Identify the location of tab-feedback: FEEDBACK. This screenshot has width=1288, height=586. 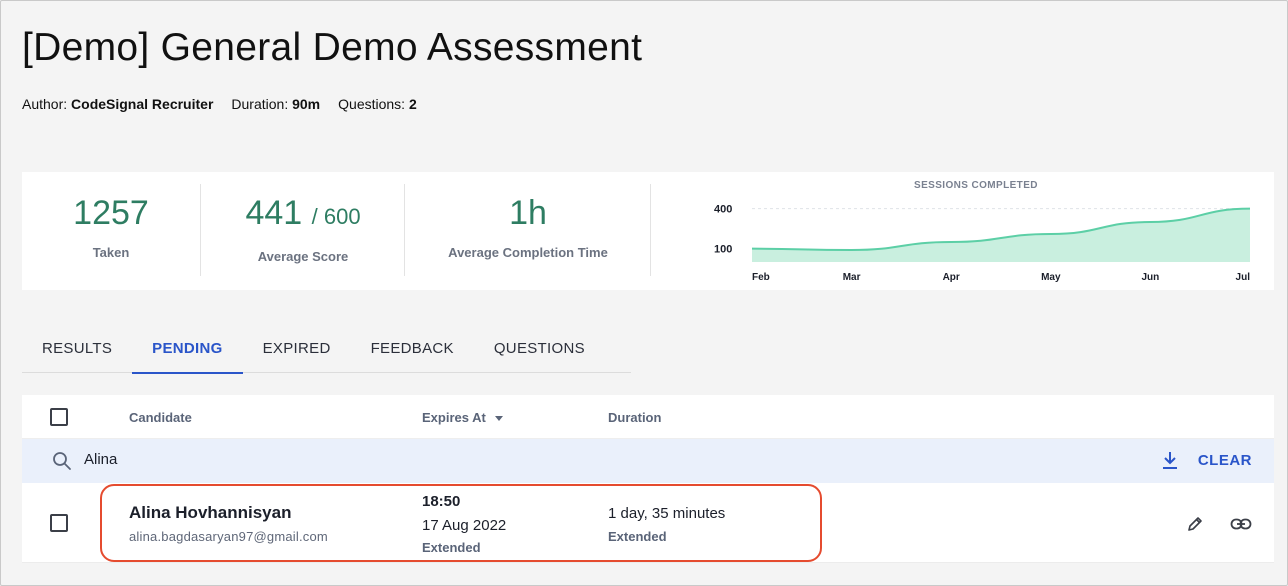
(412, 351).